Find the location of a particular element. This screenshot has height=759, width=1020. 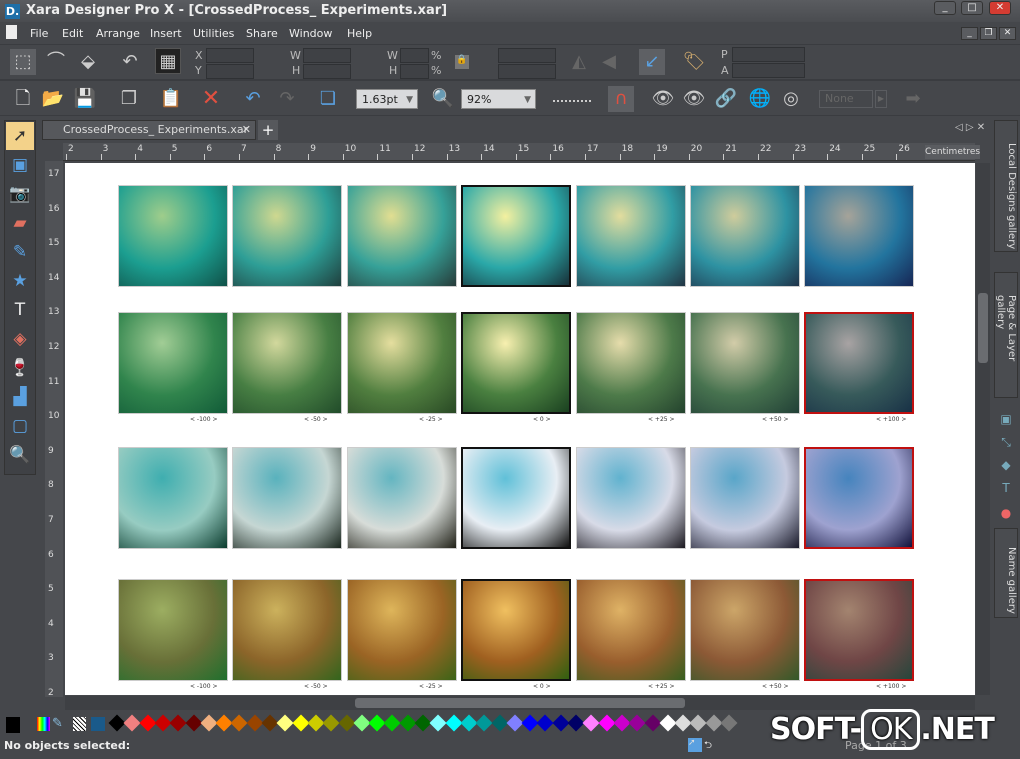

rotate-handles-icon: ⌒ is located at coordinates (56, 62).